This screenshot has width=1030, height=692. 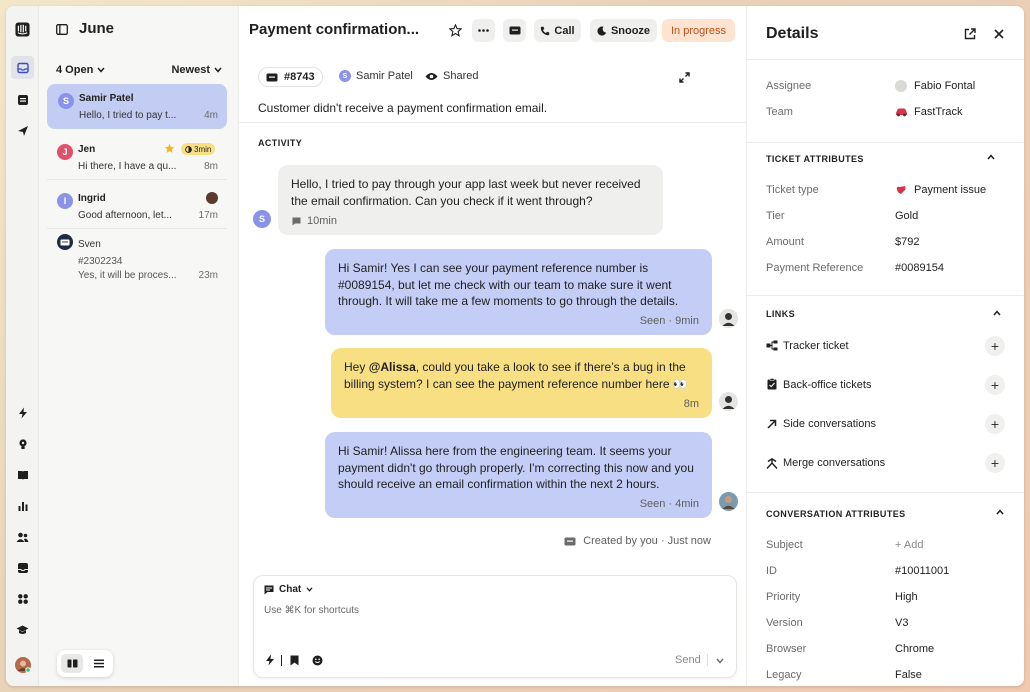 I want to click on conversation-item-jen: J Jen 3min Hi there, I have a qu... 8m, so click(x=137, y=157).